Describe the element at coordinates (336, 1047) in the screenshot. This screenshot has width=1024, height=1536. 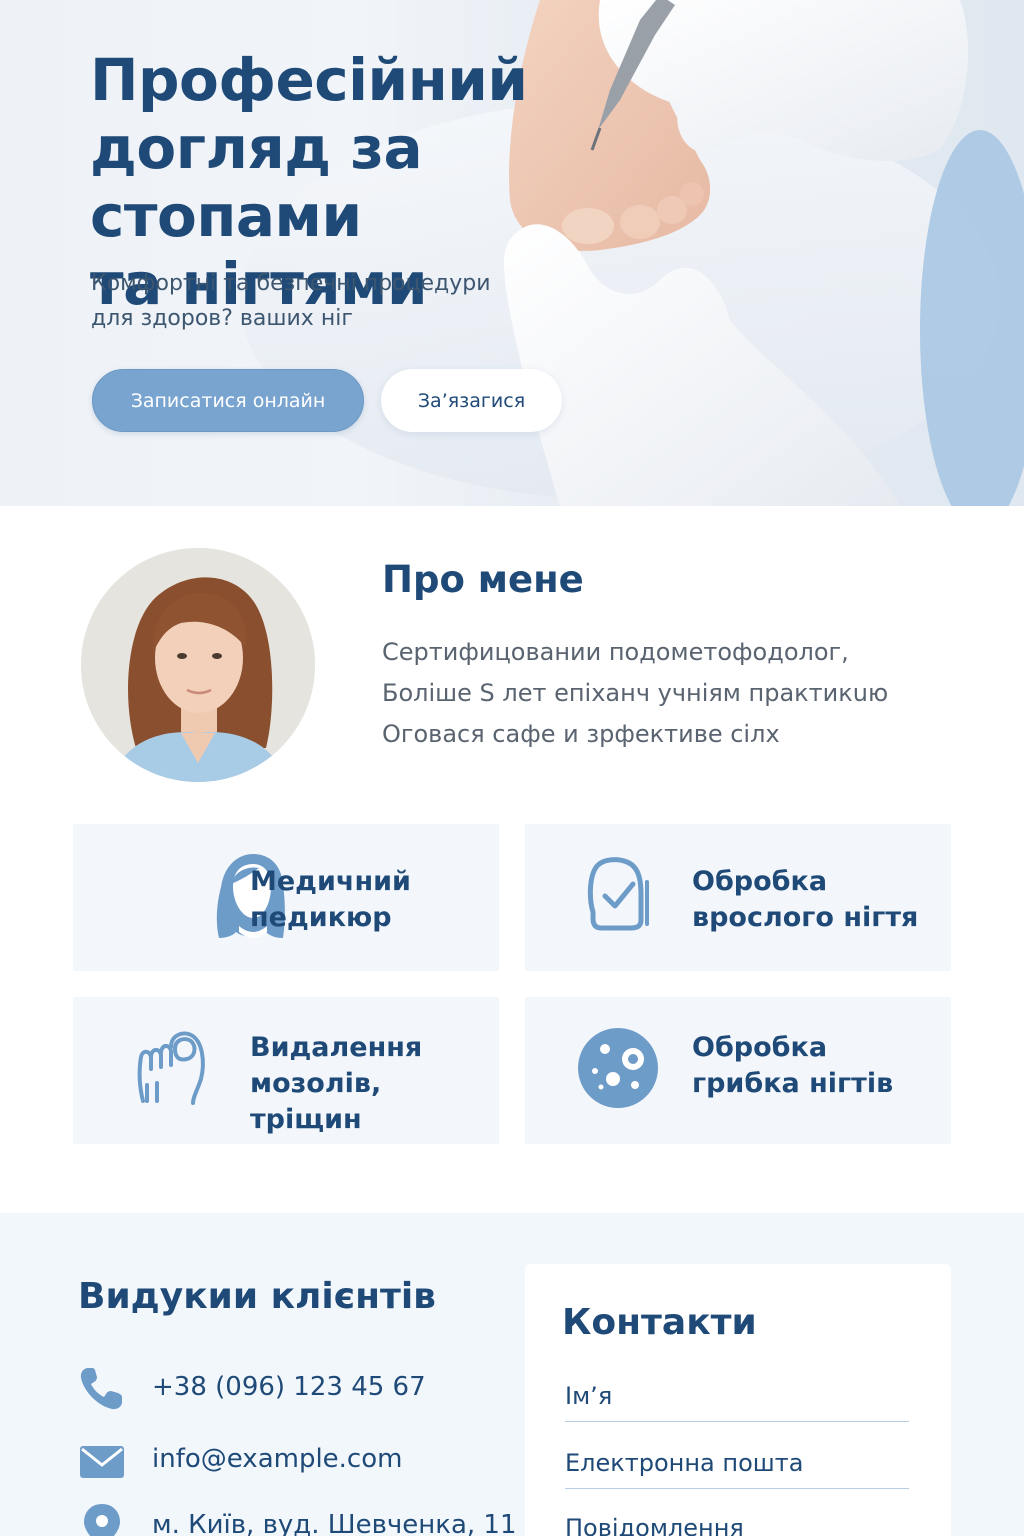
I see `service-label-line: Видалення` at that location.